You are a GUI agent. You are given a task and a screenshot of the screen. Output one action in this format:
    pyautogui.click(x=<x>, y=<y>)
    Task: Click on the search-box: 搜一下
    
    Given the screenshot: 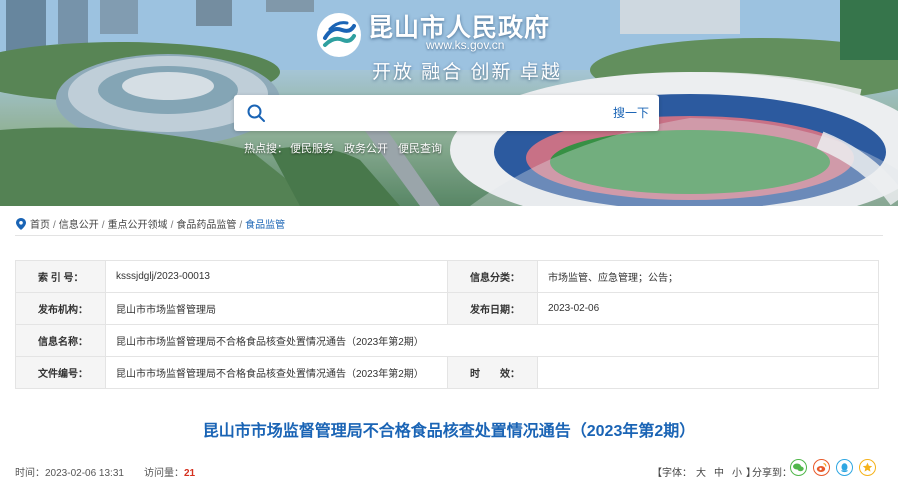 What is the action you would take?
    pyautogui.click(x=446, y=113)
    